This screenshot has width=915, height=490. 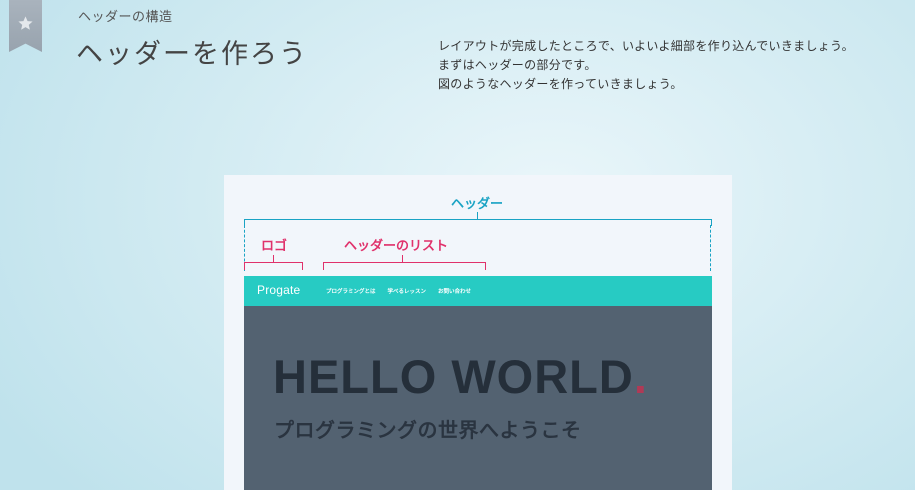 What do you see at coordinates (192, 54) in the screenshot?
I see `lesson-title: ヘッダーを作ろう` at bounding box center [192, 54].